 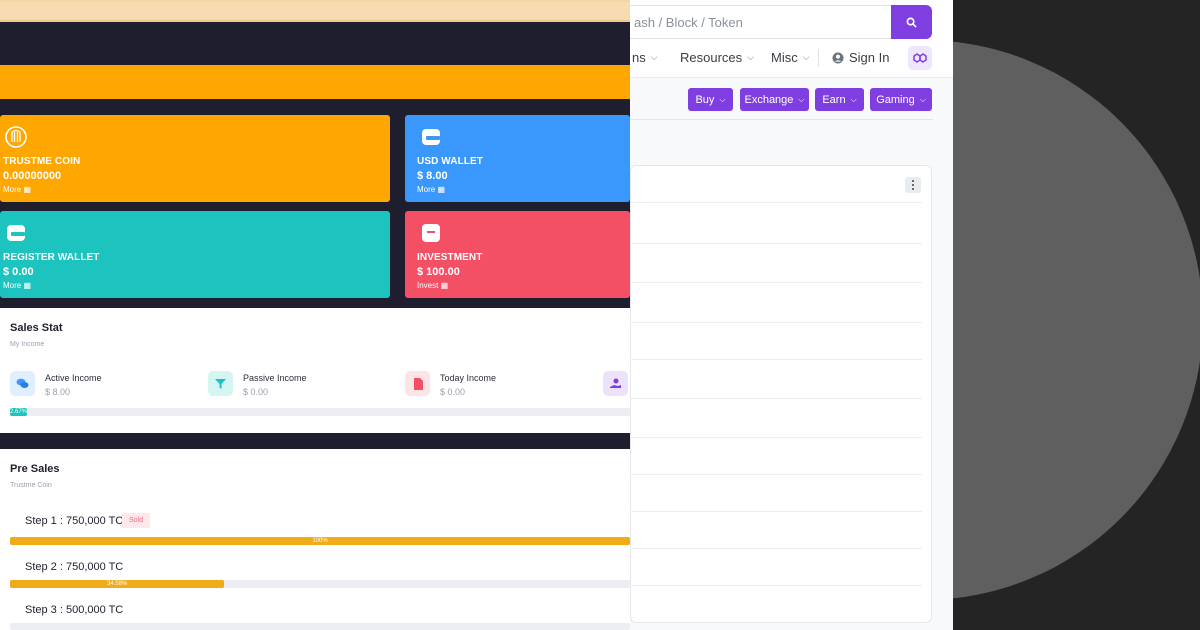 I want to click on briefcase-icon, so click(x=431, y=233).